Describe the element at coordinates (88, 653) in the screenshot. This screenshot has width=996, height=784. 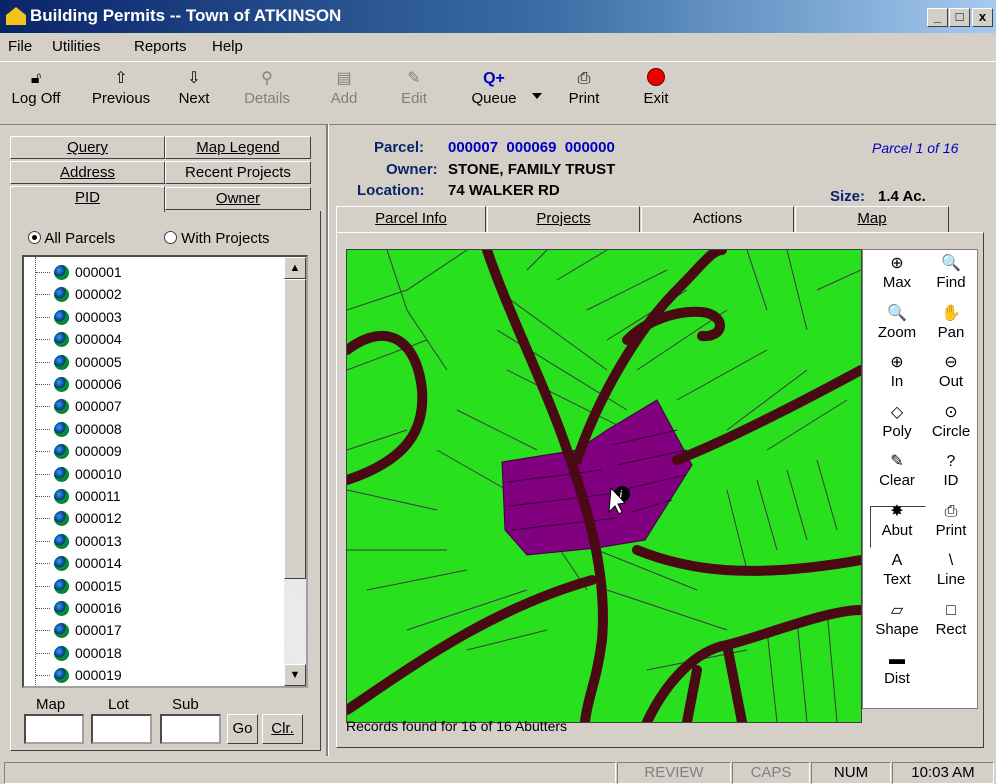
I see `parcel-list-item: 000018` at that location.